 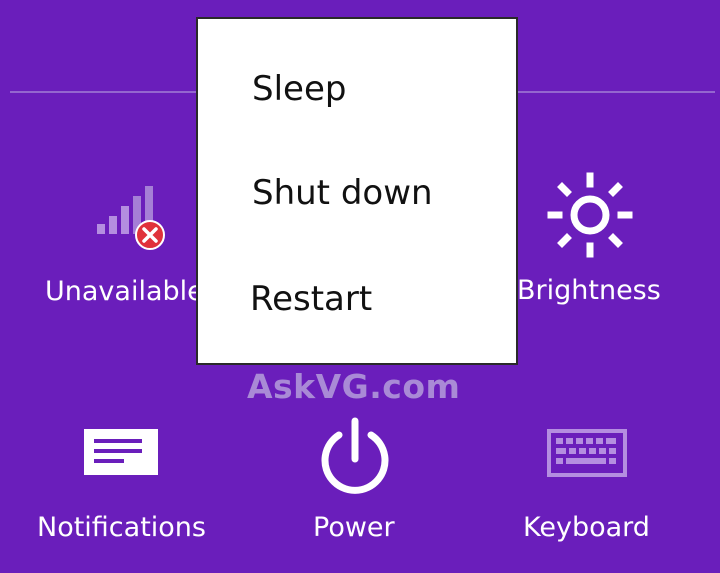 What do you see at coordinates (130, 485) in the screenshot?
I see `notifications-tile: Notifications` at bounding box center [130, 485].